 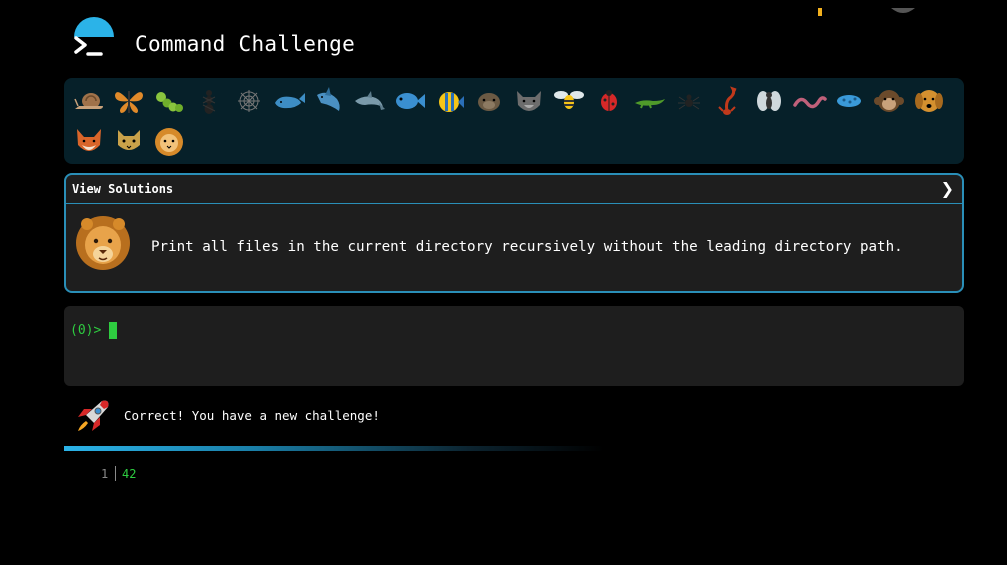 I want to click on otter-icon, so click(x=489, y=101).